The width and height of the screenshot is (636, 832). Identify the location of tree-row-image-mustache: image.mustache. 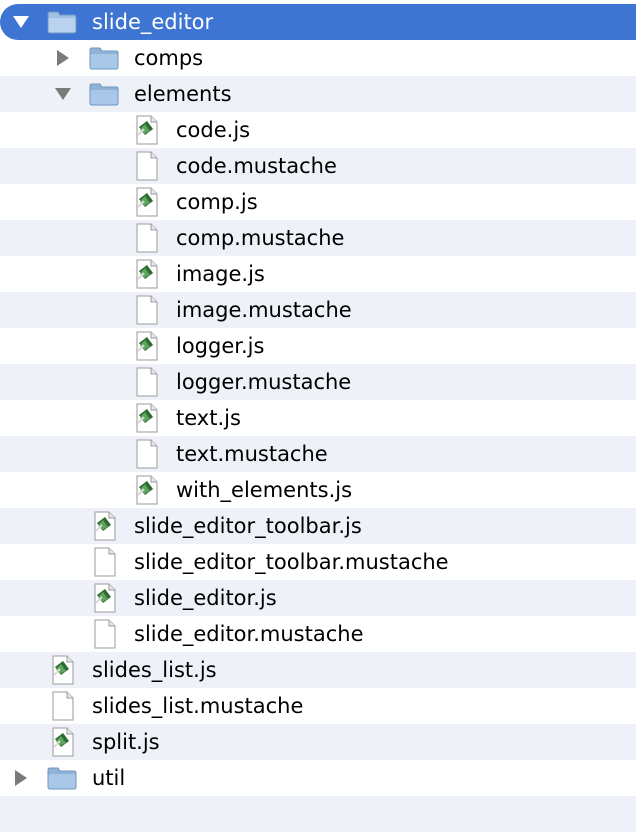
(318, 310).